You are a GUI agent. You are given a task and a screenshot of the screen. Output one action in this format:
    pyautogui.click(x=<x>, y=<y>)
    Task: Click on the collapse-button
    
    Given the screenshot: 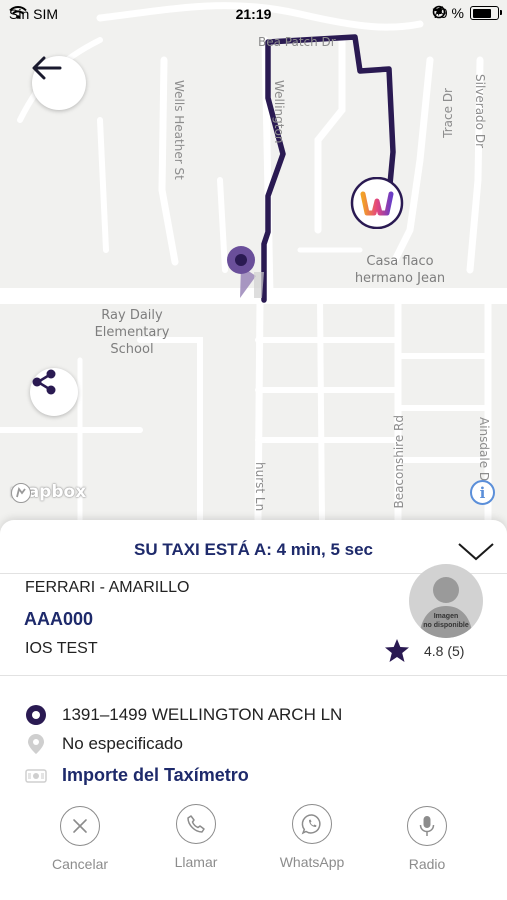 What is the action you would take?
    pyautogui.click(x=476, y=552)
    